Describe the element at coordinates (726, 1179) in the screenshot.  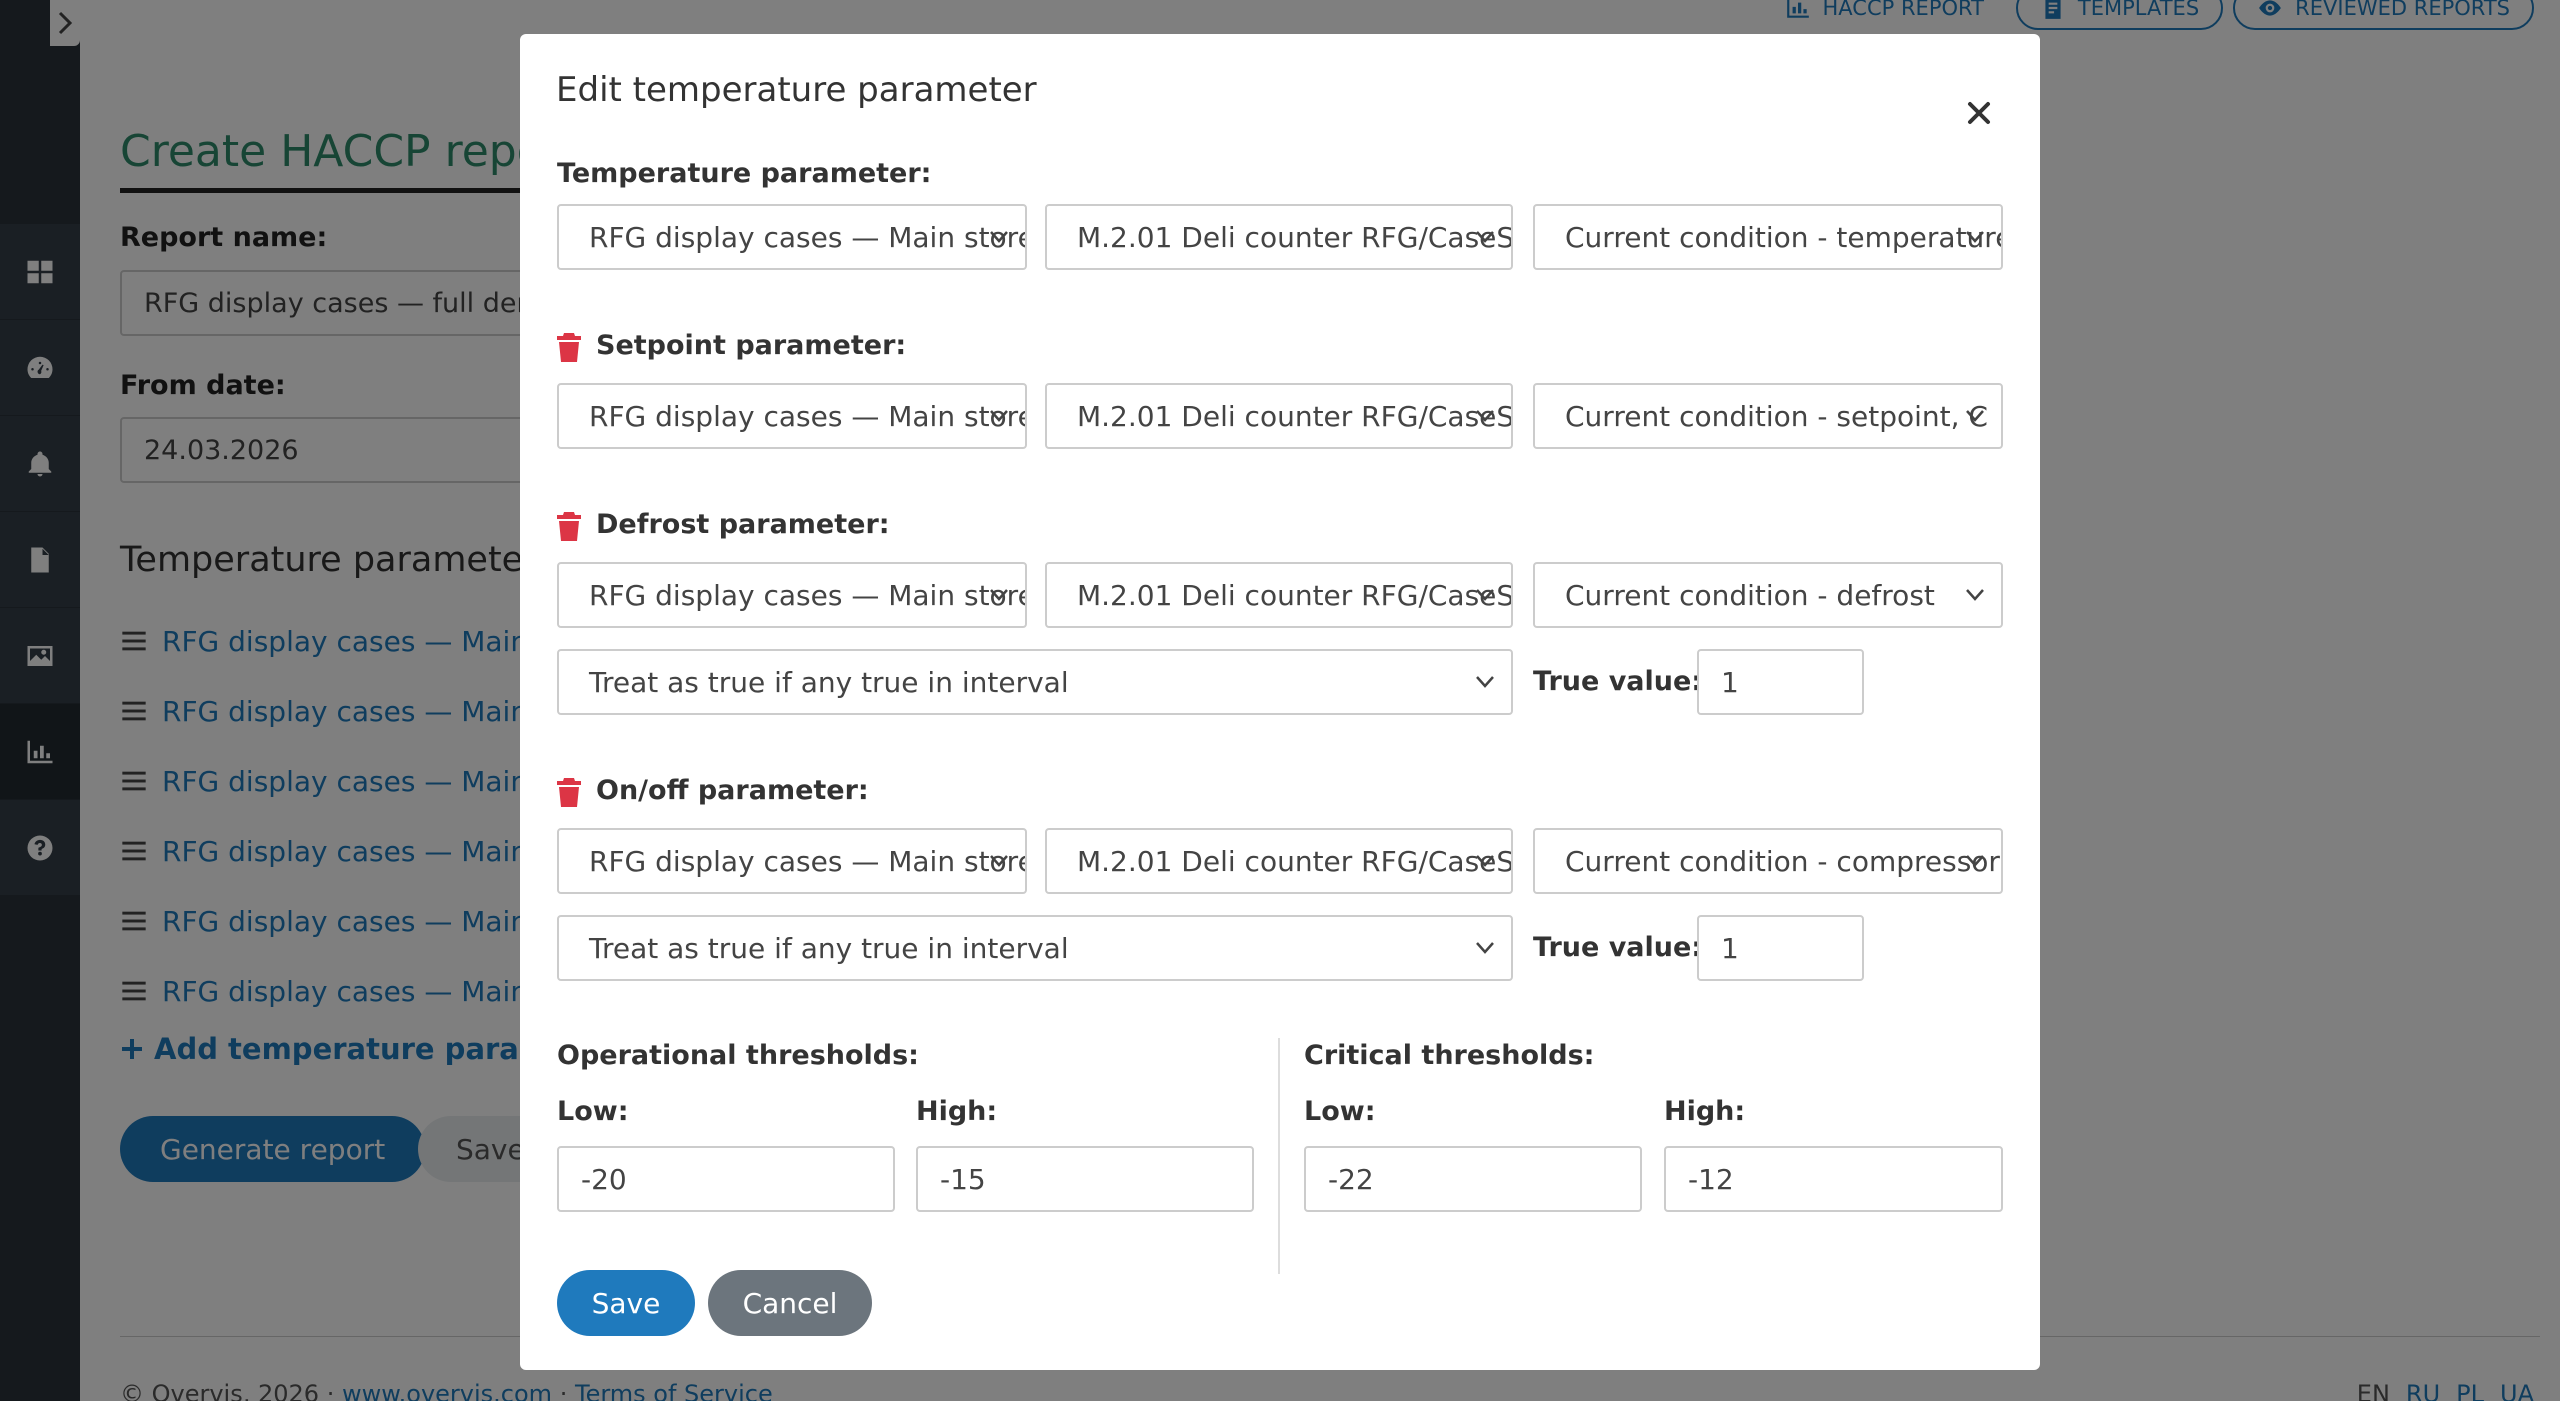
I see `operational-low-input: -20` at that location.